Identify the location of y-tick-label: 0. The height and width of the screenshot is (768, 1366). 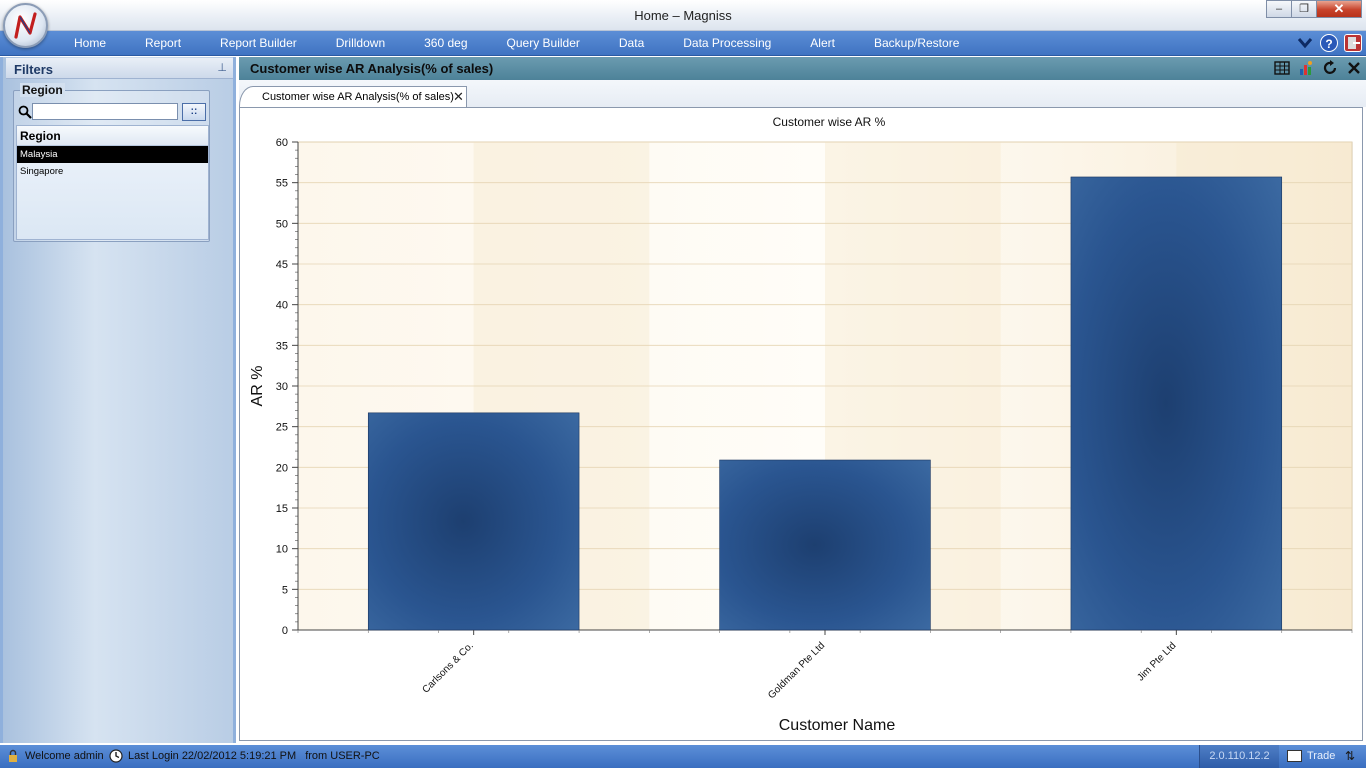
(285, 631).